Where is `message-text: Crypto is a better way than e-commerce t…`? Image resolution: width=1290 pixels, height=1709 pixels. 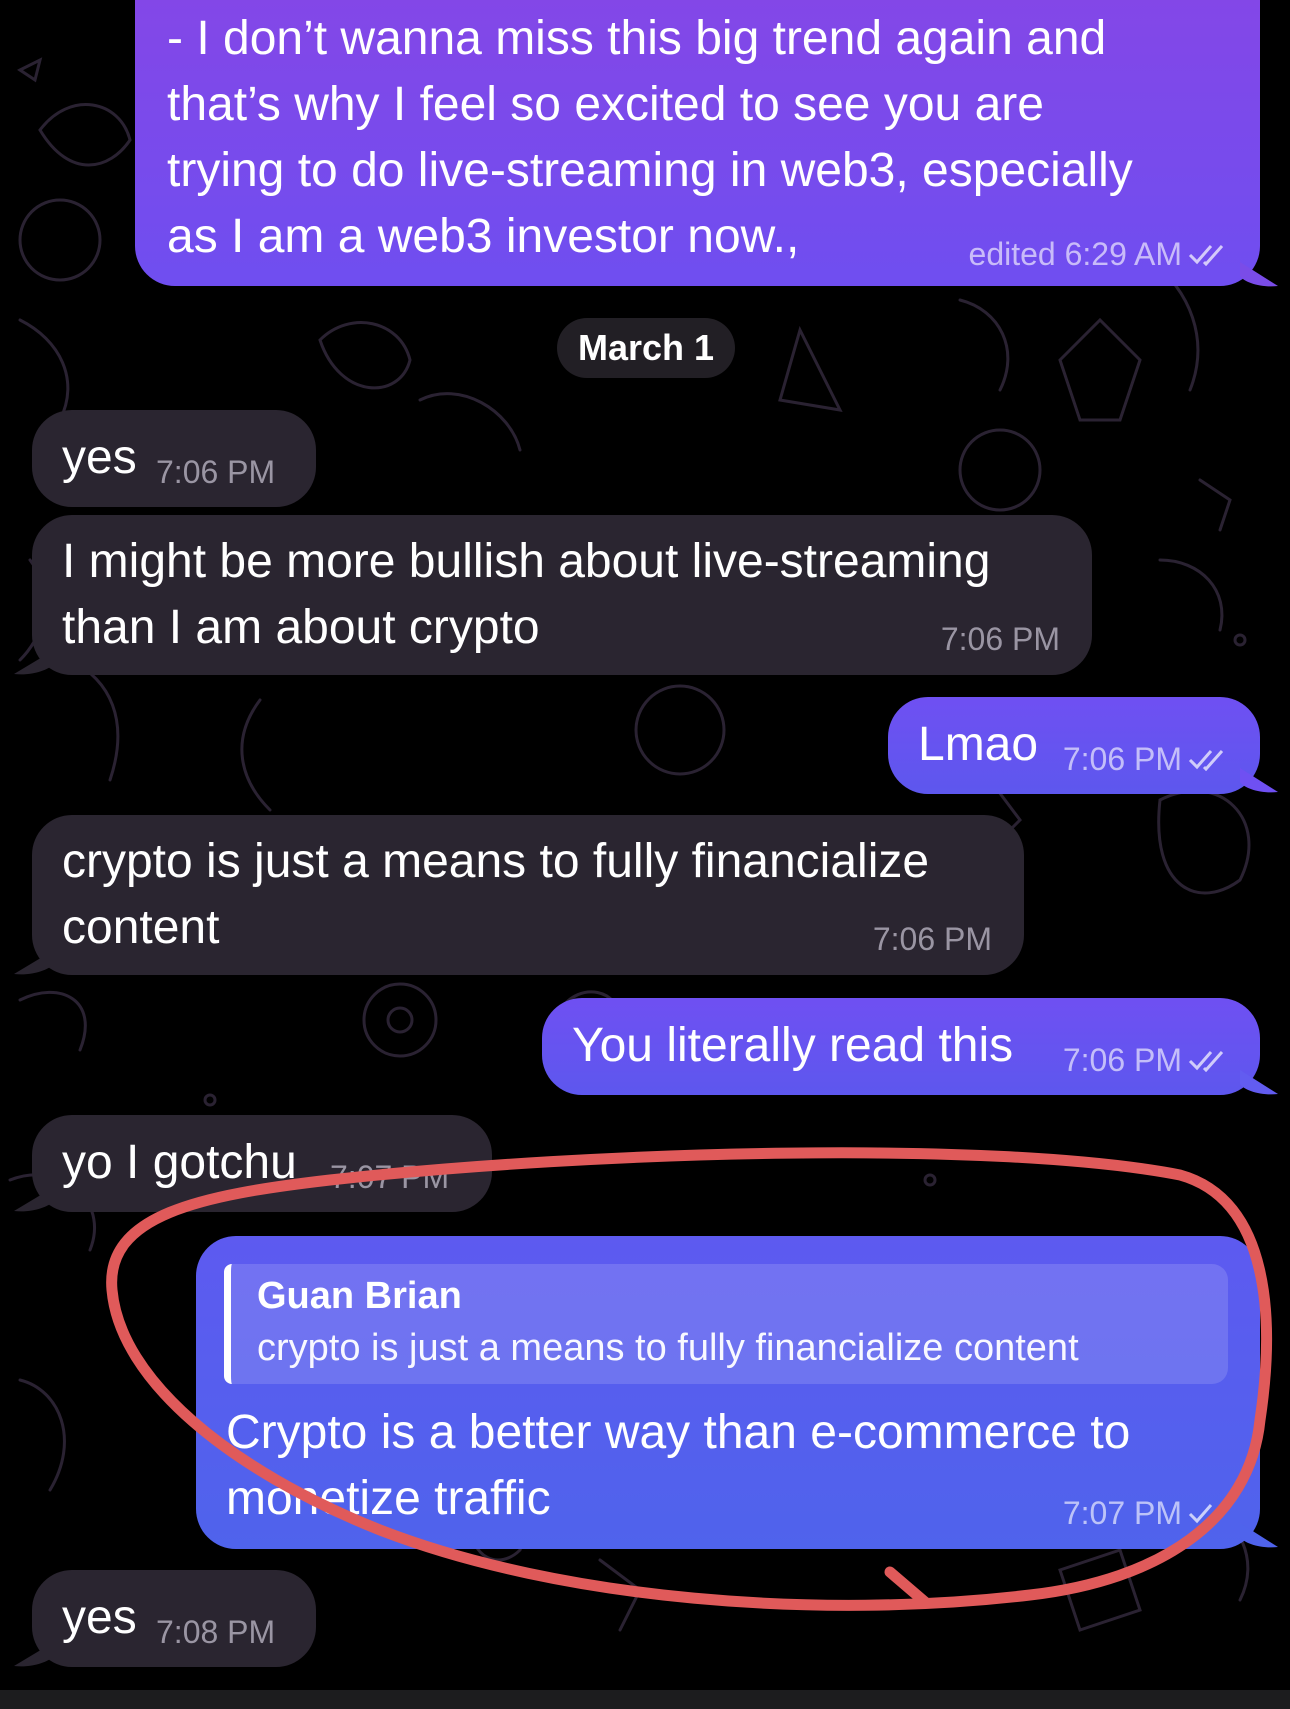 message-text: Crypto is a better way than e-commerce t… is located at coordinates (678, 1465).